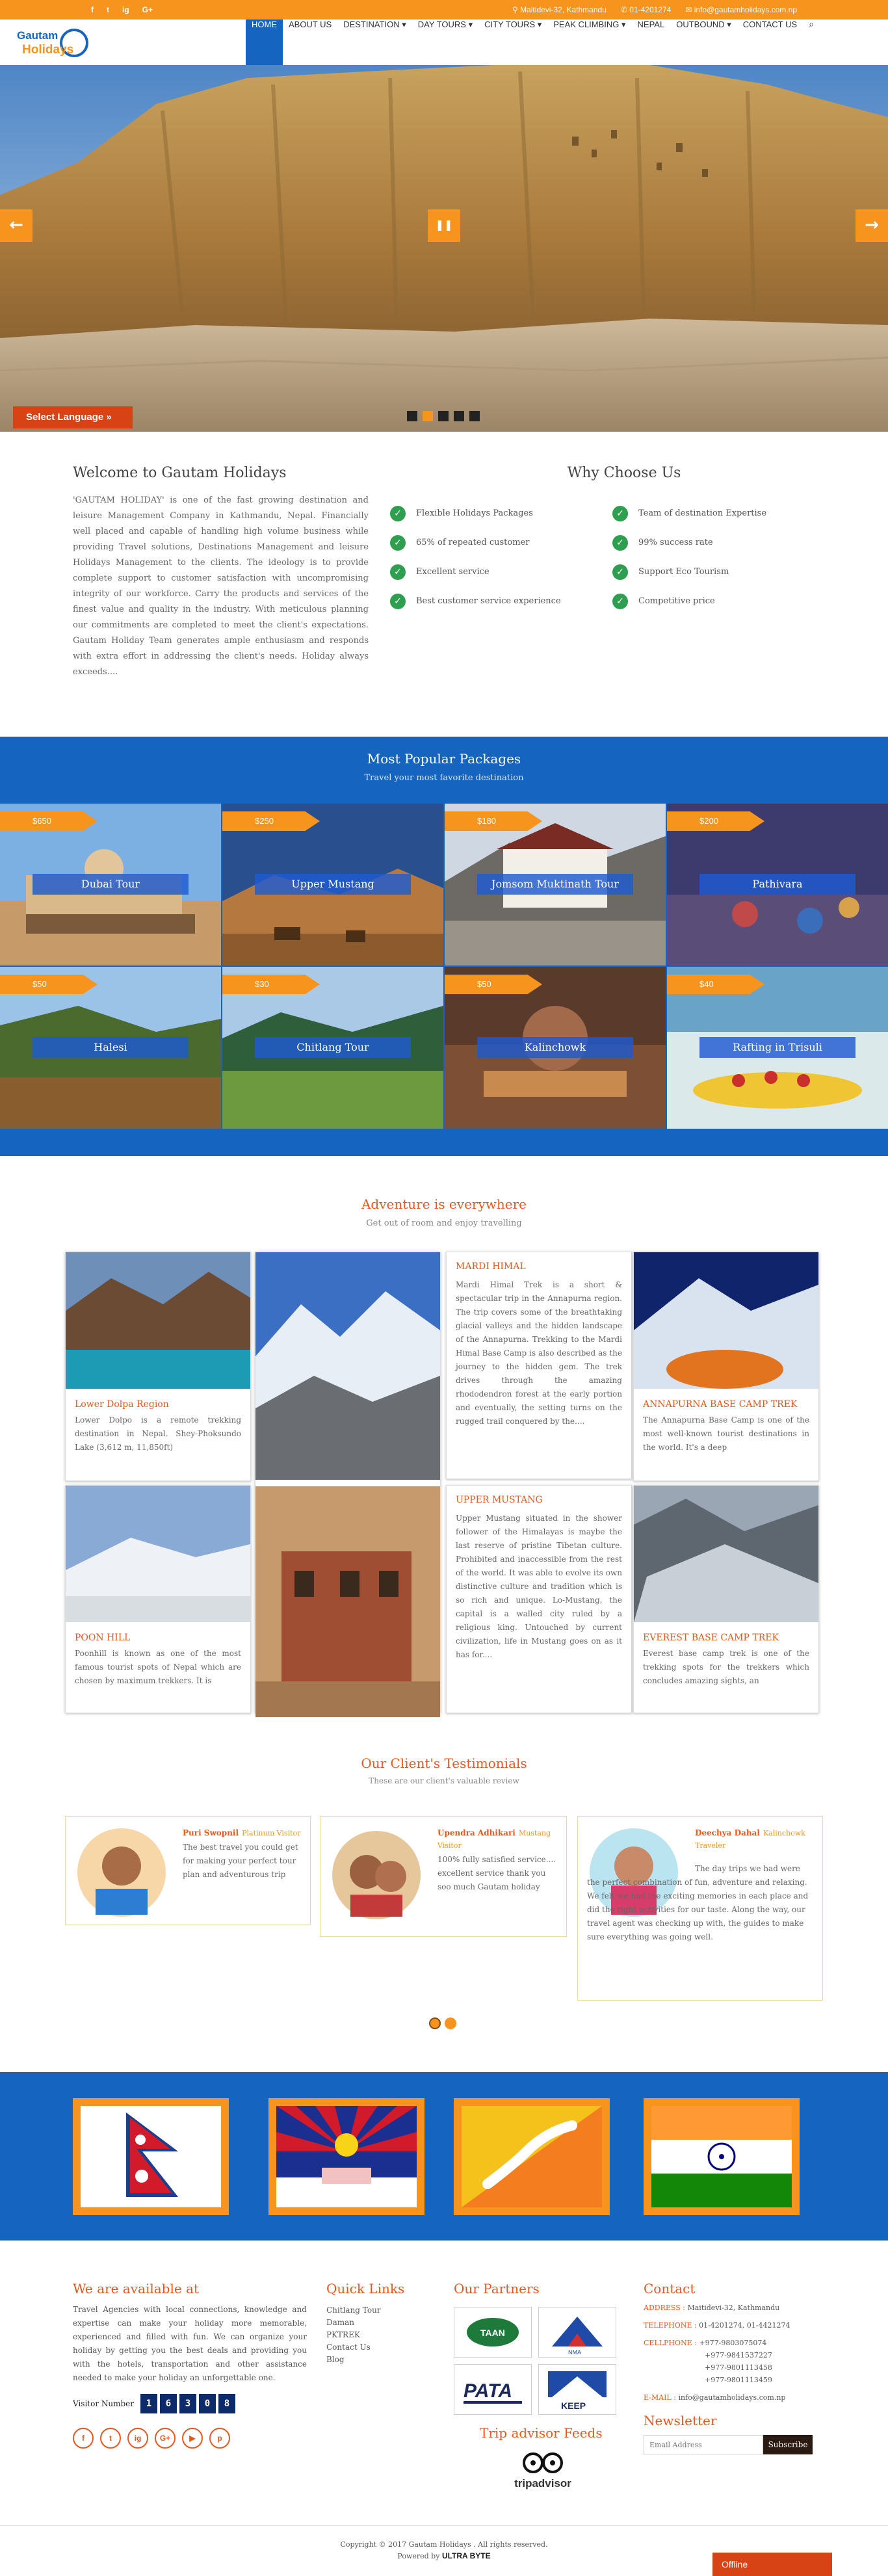  I want to click on india-flag-icon, so click(721, 2156).